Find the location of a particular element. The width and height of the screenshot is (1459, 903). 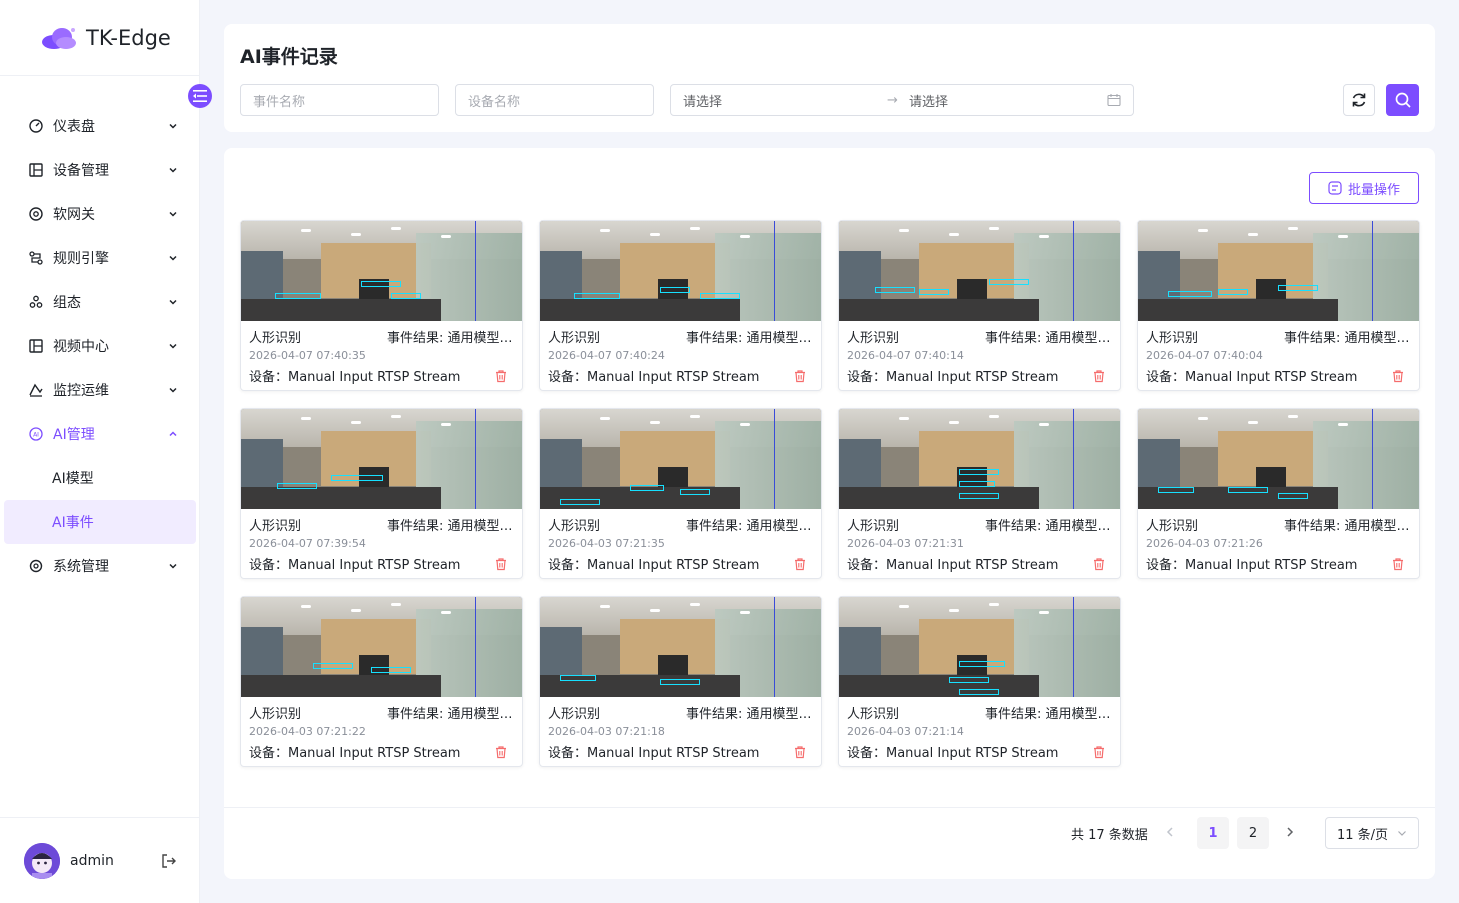

page-button-2: 2 is located at coordinates (1253, 833).